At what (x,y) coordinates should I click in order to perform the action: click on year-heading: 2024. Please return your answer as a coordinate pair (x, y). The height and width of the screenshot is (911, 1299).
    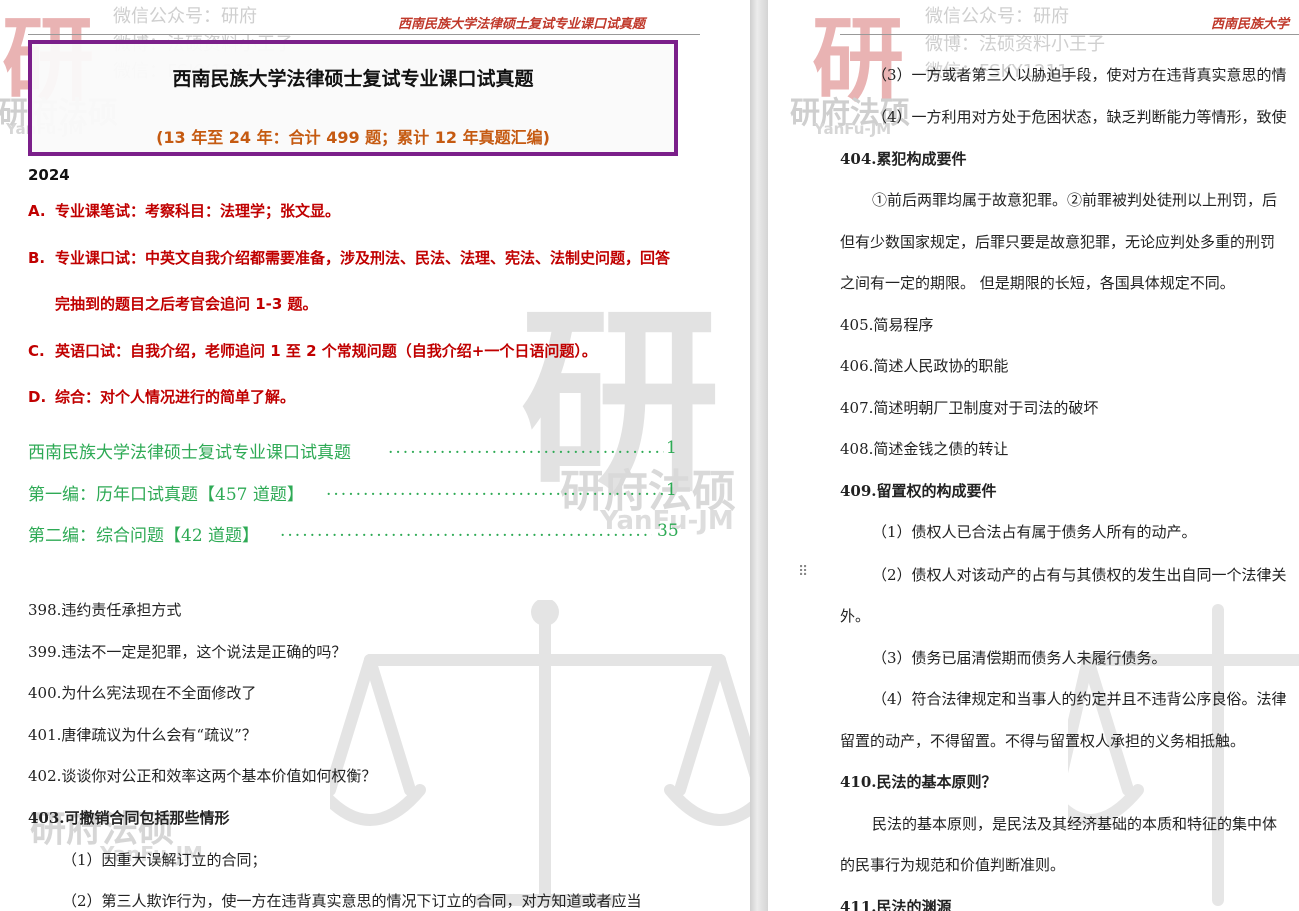
    Looking at the image, I should click on (49, 175).